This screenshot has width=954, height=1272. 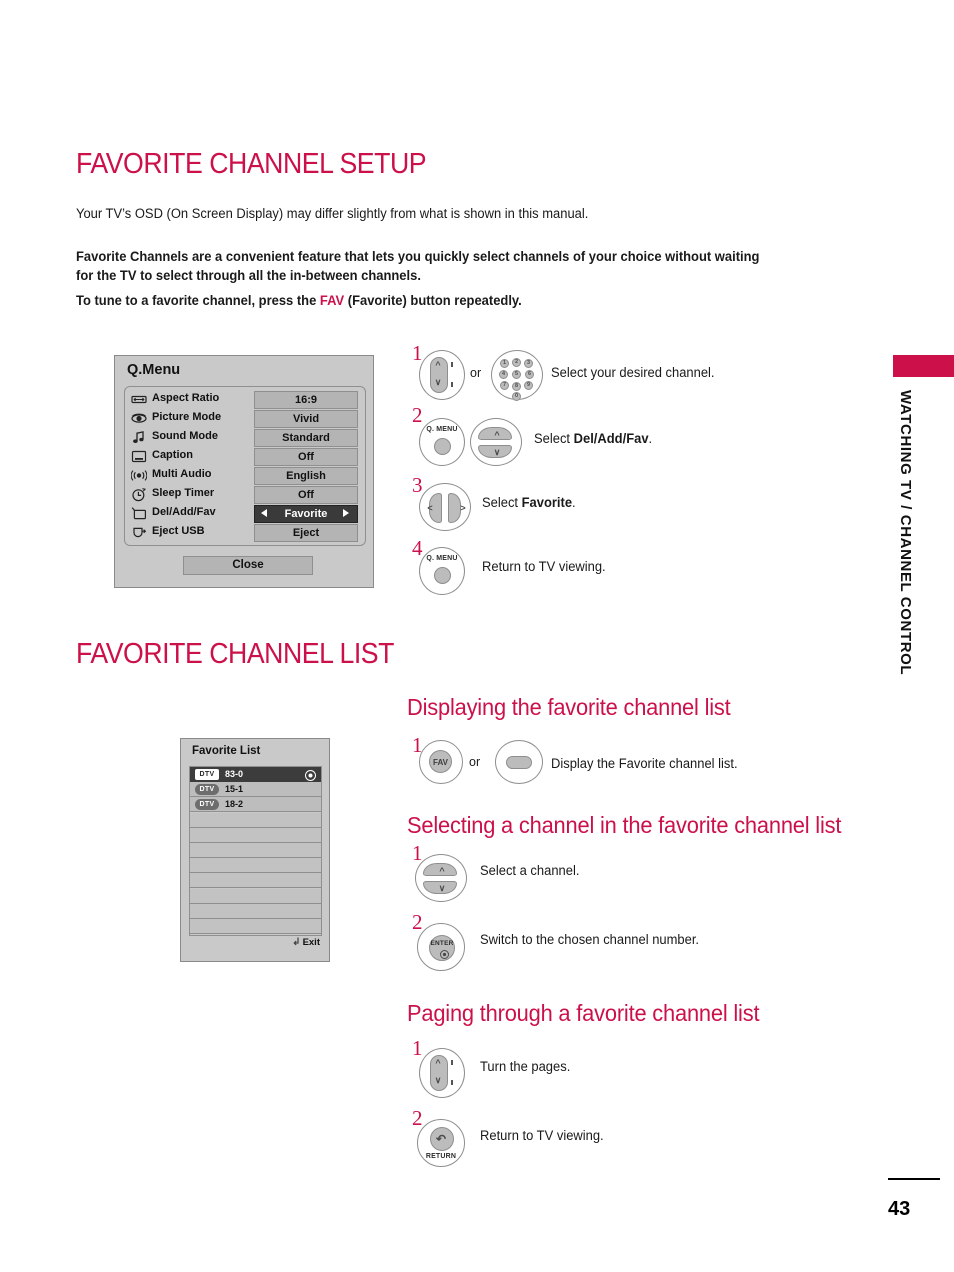 I want to click on qmenu-row-aspect-ratio: Aspect Ratio 16:9, so click(x=245, y=399).